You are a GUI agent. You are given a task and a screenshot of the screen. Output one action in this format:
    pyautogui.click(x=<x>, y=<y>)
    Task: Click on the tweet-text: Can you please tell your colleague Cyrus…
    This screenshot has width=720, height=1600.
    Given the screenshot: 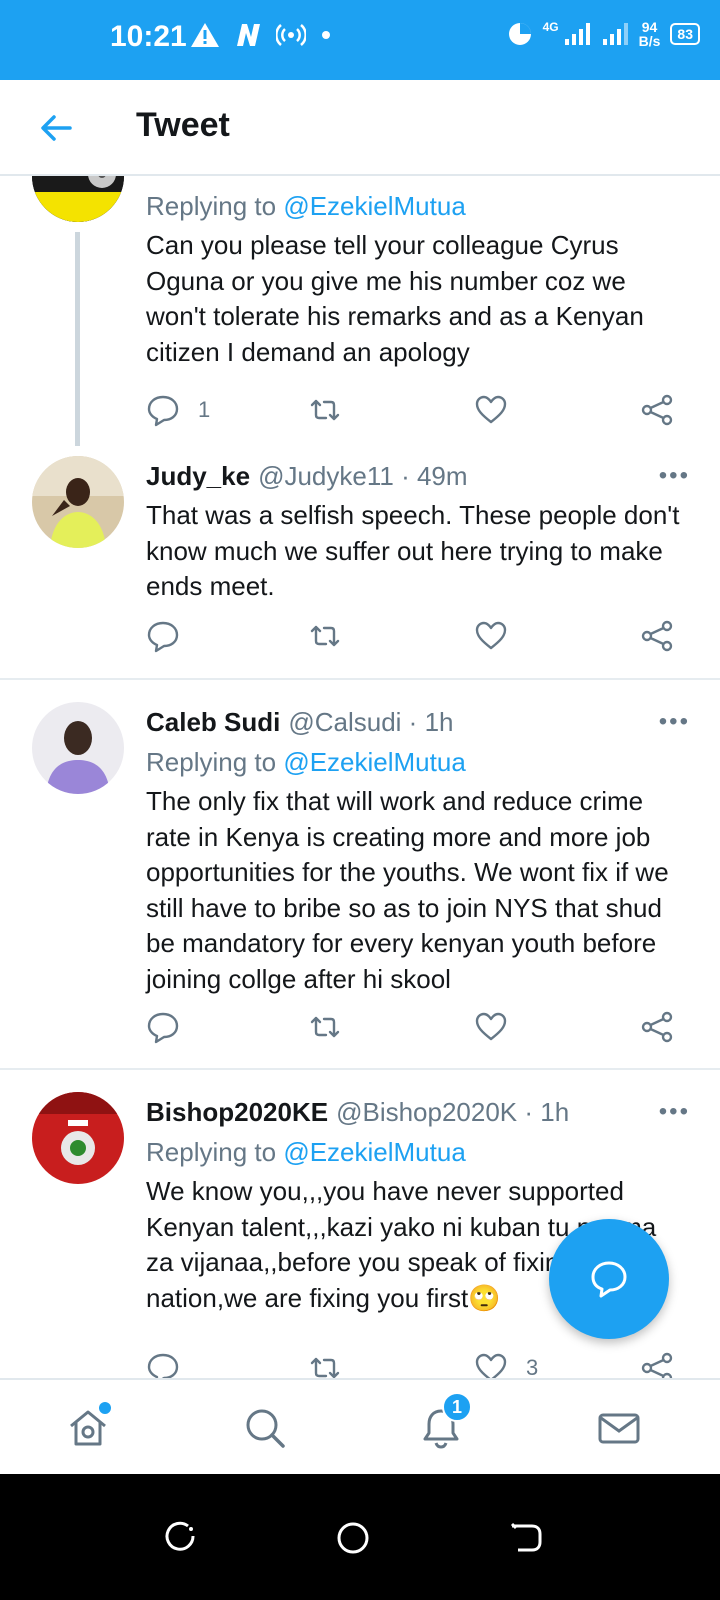 What is the action you would take?
    pyautogui.click(x=395, y=298)
    